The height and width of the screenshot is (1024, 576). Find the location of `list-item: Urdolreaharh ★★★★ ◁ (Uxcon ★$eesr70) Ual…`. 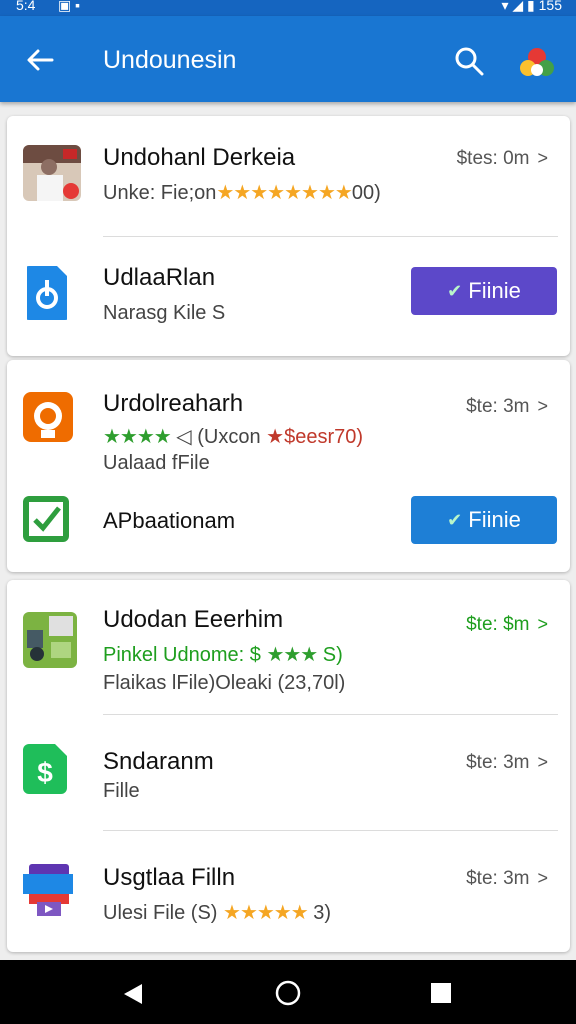

list-item: Urdolreaharh ★★★★ ◁ (Uxcon ★$eesr70) Ual… is located at coordinates (288, 419).